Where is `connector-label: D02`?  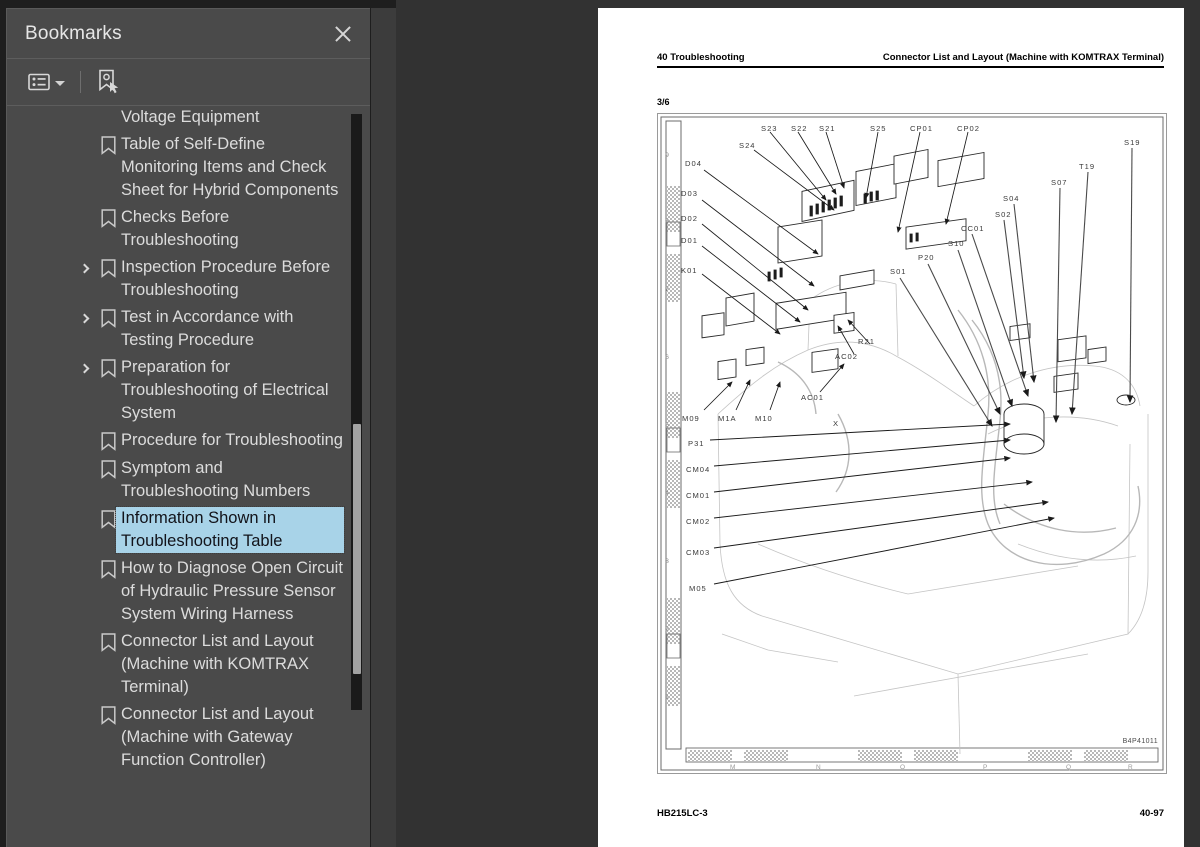 connector-label: D02 is located at coordinates (689, 218).